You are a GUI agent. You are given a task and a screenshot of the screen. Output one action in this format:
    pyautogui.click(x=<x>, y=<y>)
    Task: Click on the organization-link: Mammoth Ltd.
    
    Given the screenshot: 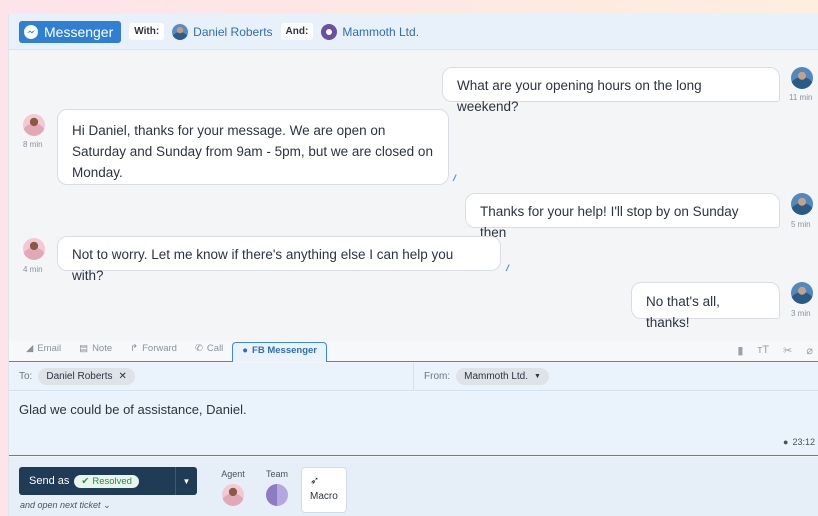 What is the action you would take?
    pyautogui.click(x=370, y=31)
    